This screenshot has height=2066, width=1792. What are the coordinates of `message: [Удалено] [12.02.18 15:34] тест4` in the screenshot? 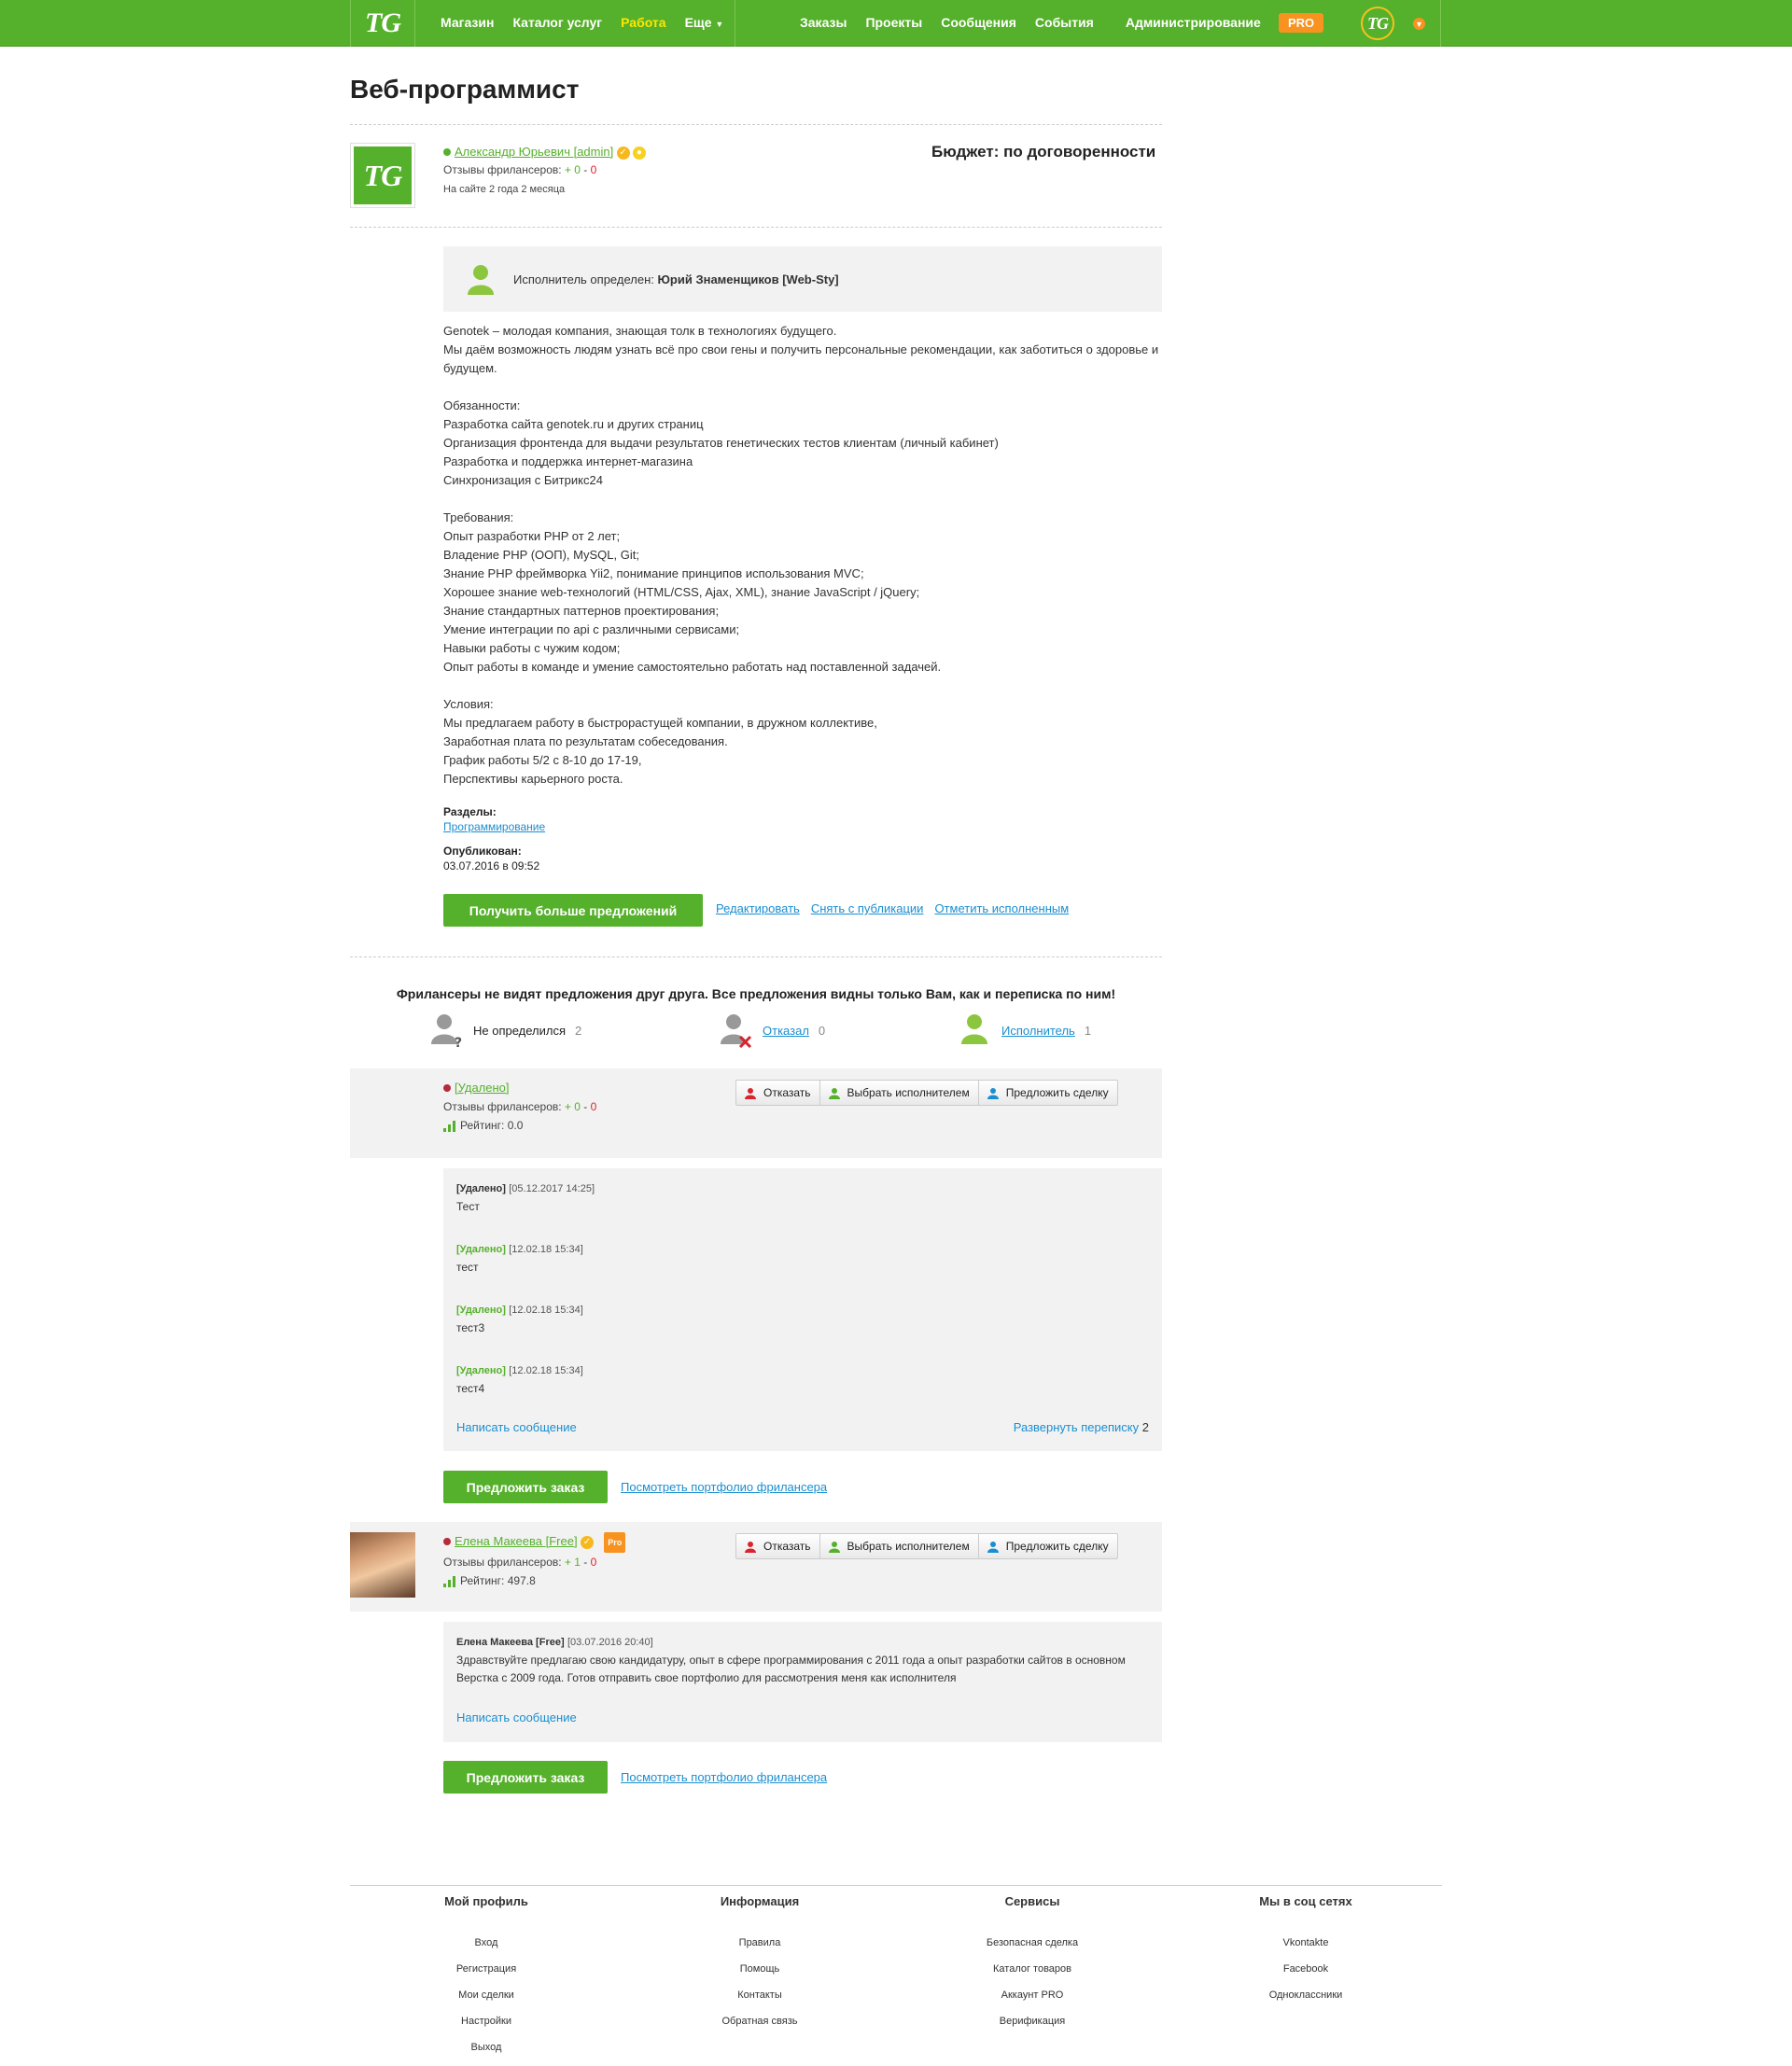 It's located at (519, 1380).